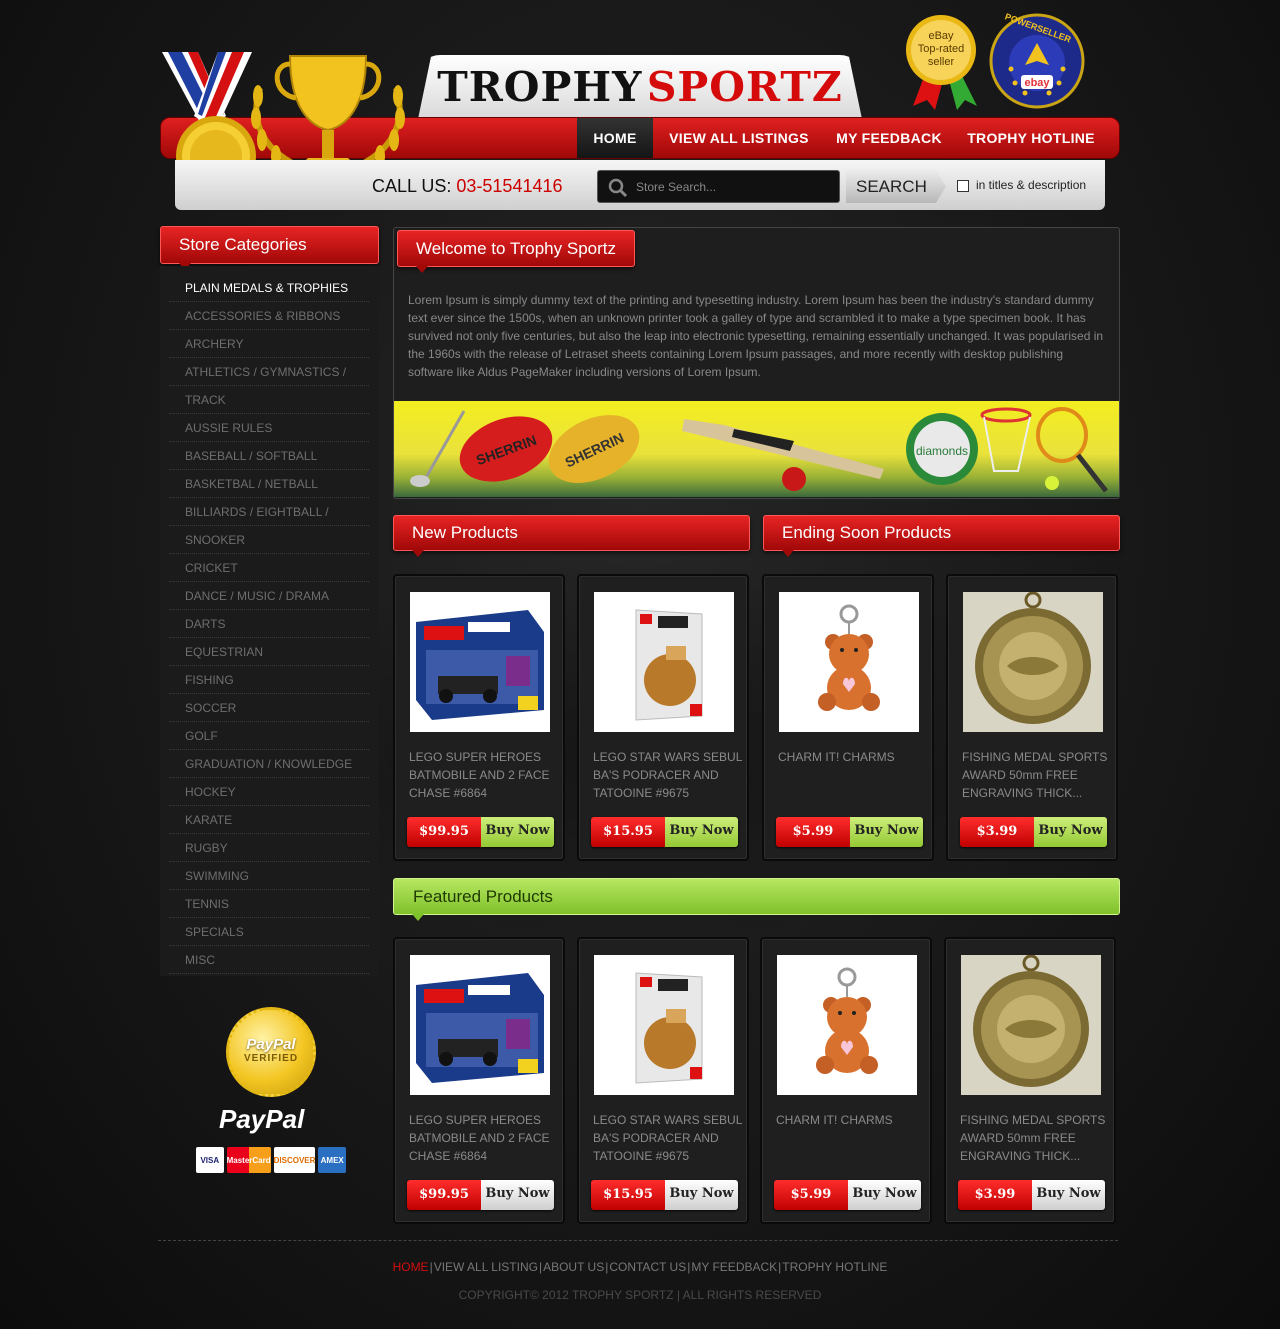  What do you see at coordinates (269, 484) in the screenshot?
I see `category-item: BASKETBAL / NETBALL` at bounding box center [269, 484].